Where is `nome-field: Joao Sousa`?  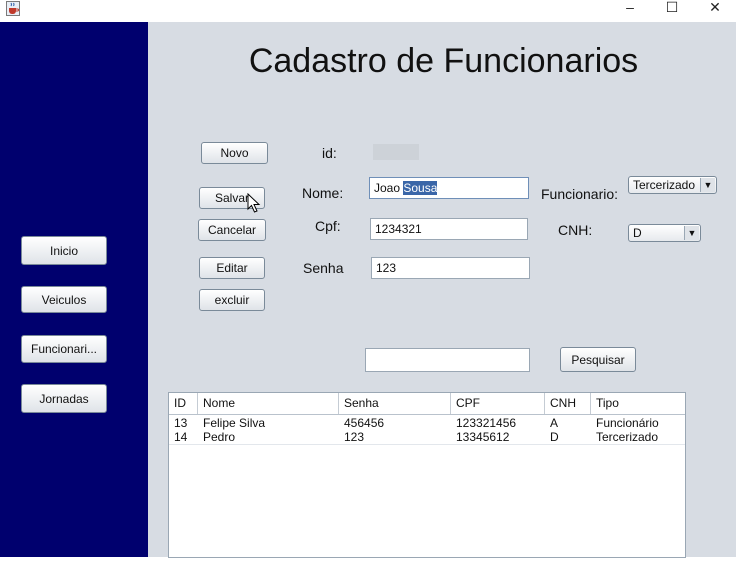 nome-field: Joao Sousa is located at coordinates (449, 188).